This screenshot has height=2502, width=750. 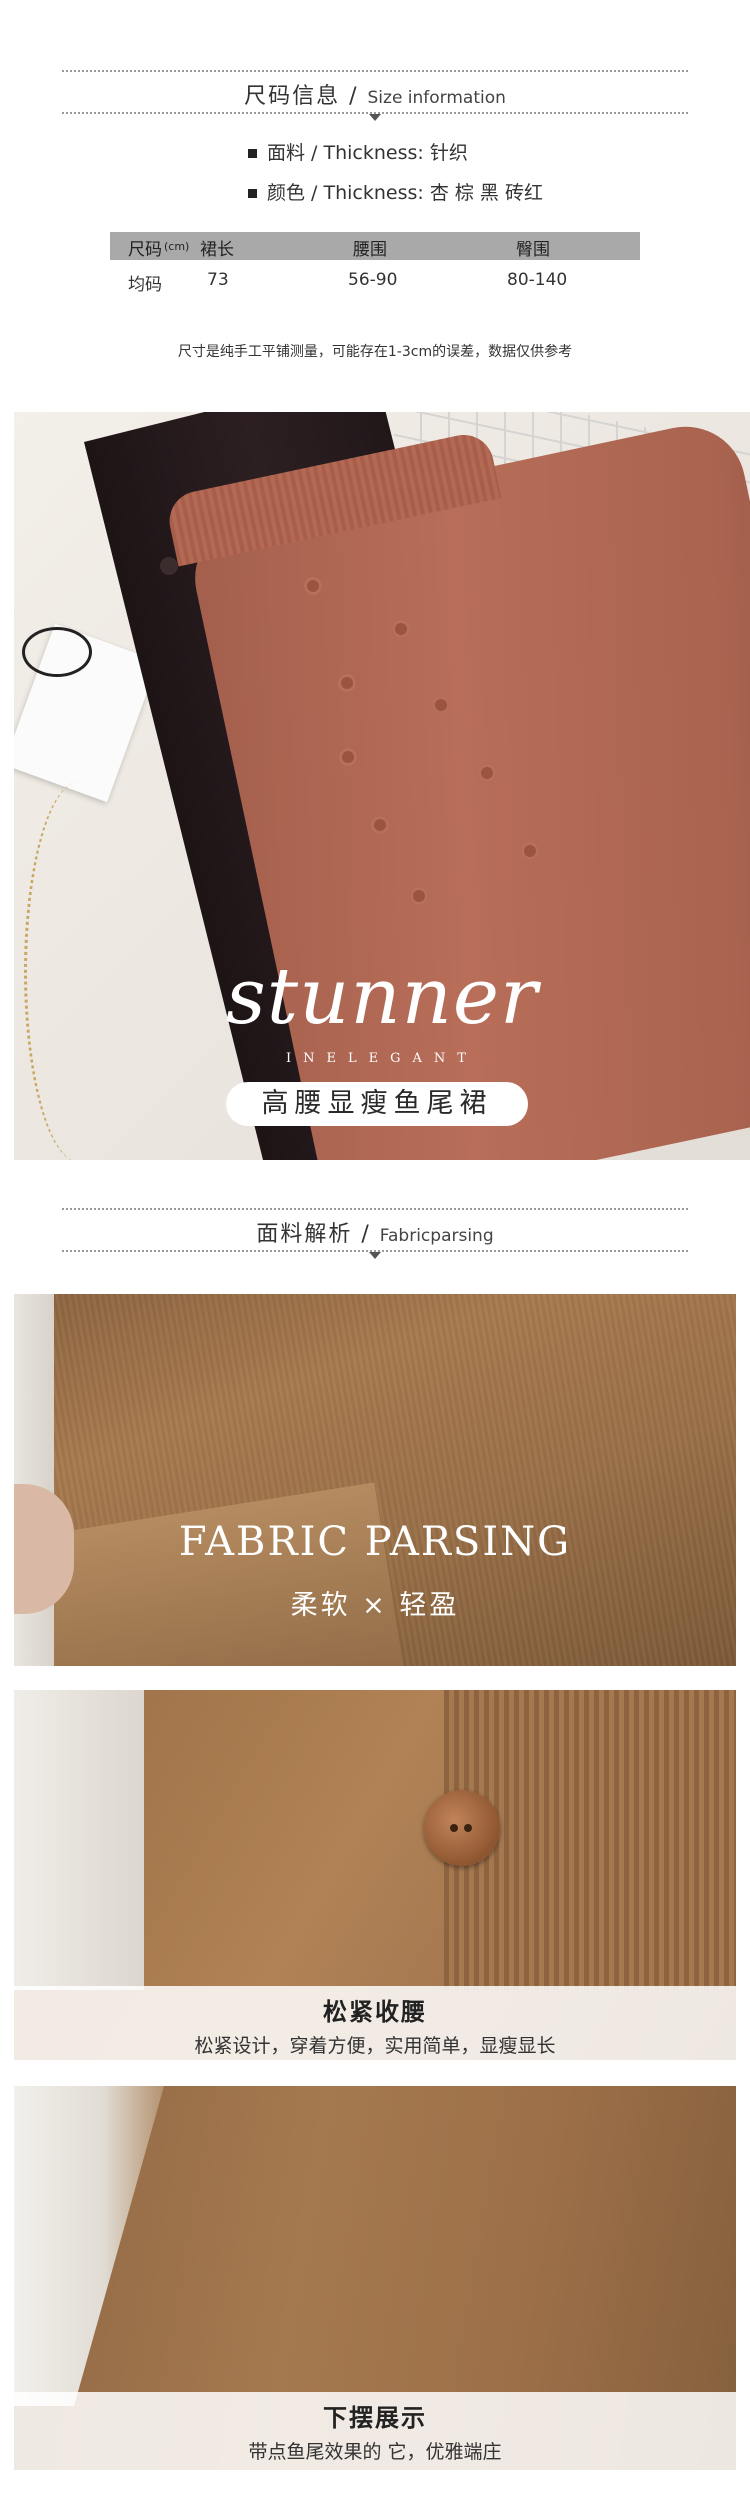 I want to click on size-table: 尺码 (cm) 裙长 腰围 臀围 均码 73 56-90 80-140, so click(x=375, y=266).